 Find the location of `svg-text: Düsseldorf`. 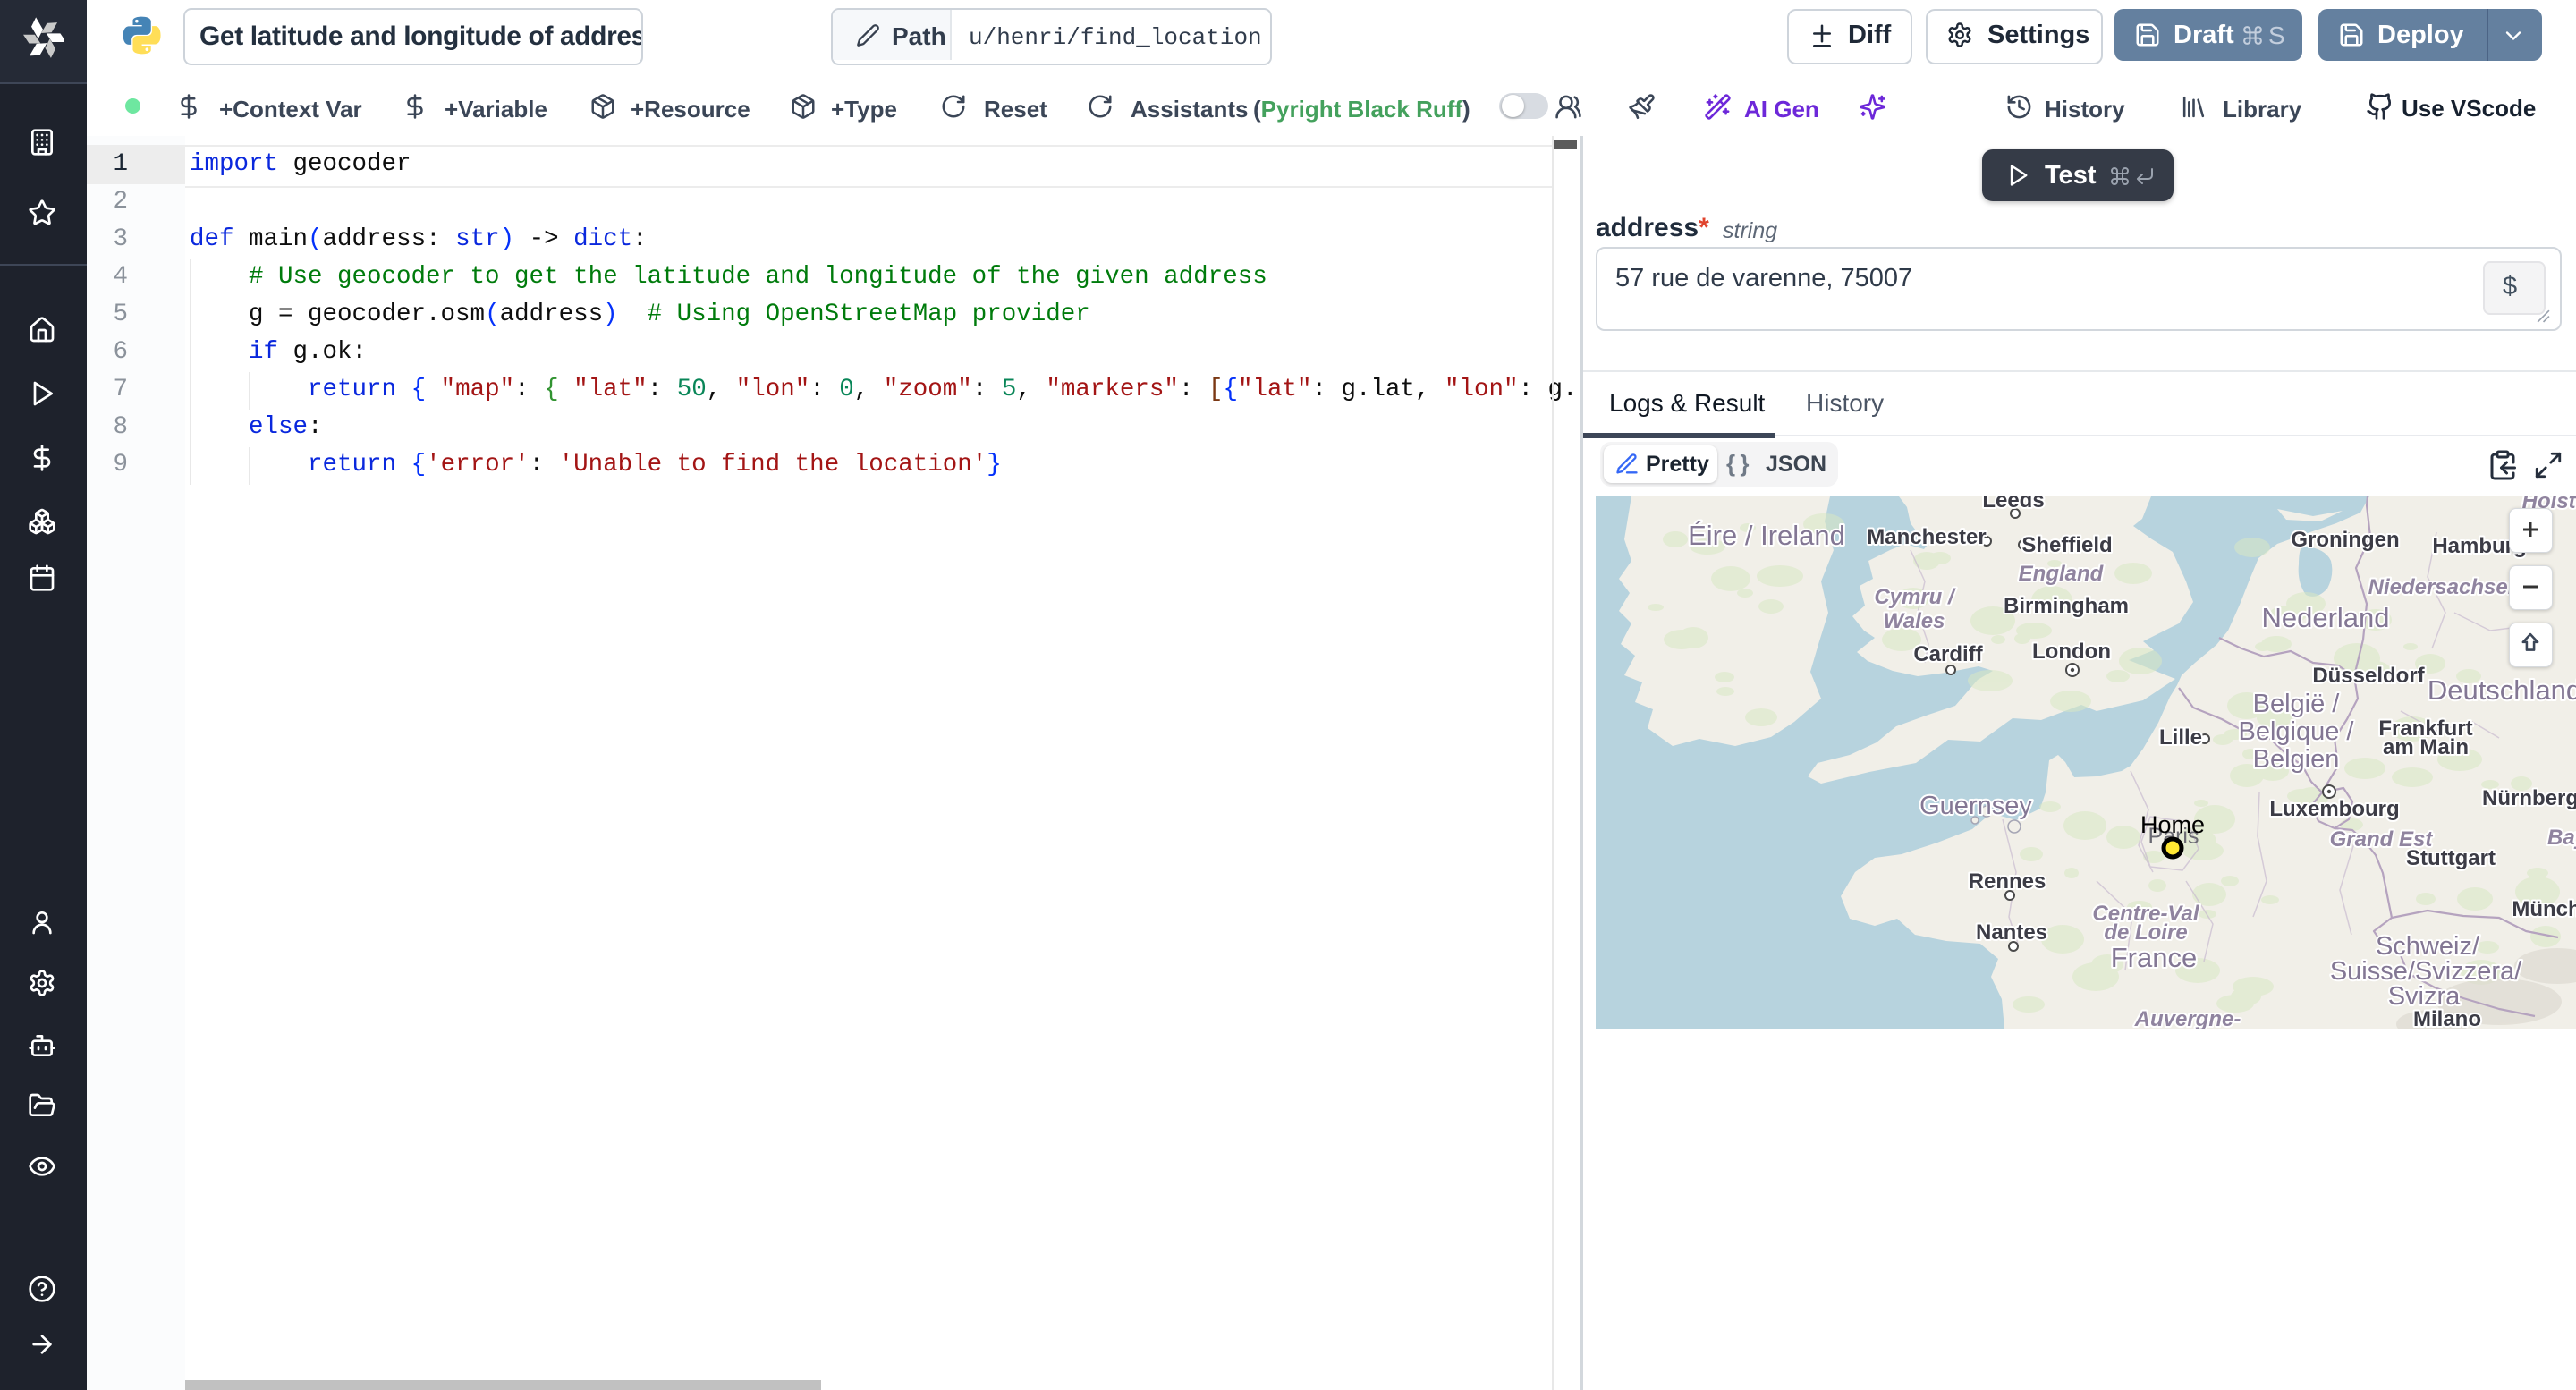

svg-text: Düsseldorf is located at coordinates (2368, 676).